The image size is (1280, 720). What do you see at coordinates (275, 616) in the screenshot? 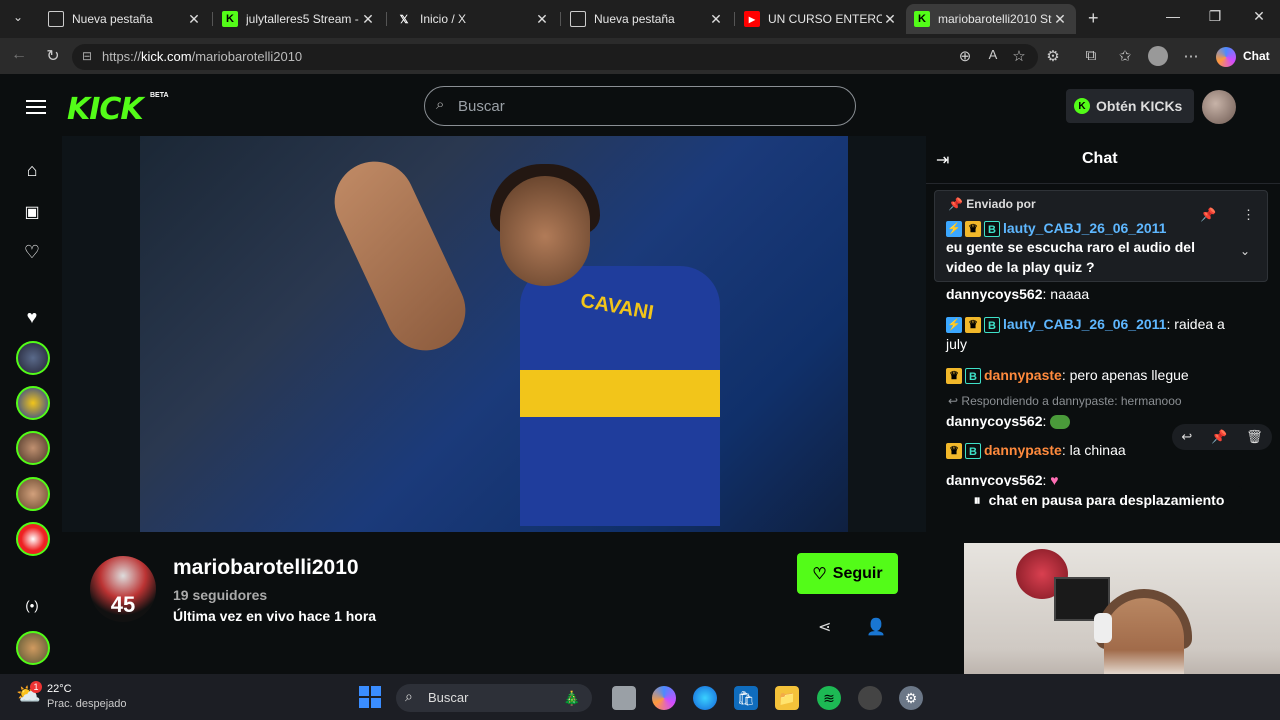
I see `last-live-text: Última vez en vivo hace 1 hora` at bounding box center [275, 616].